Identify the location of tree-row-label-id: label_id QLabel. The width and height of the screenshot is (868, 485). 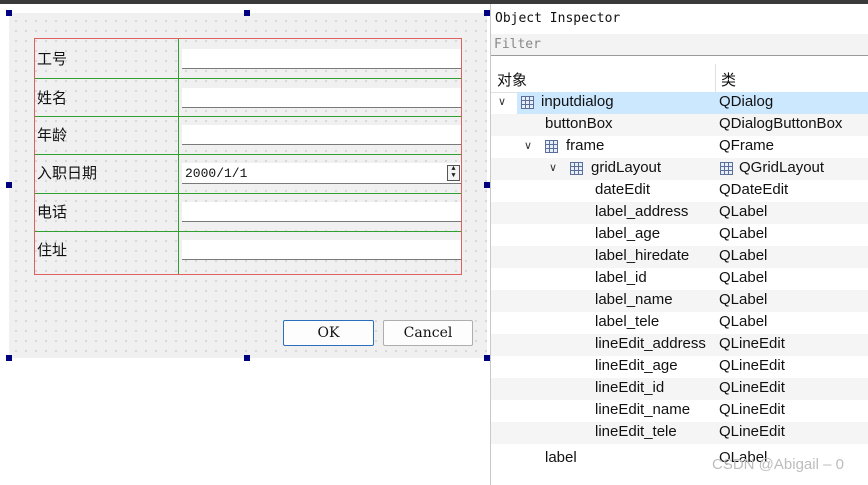
(679, 279).